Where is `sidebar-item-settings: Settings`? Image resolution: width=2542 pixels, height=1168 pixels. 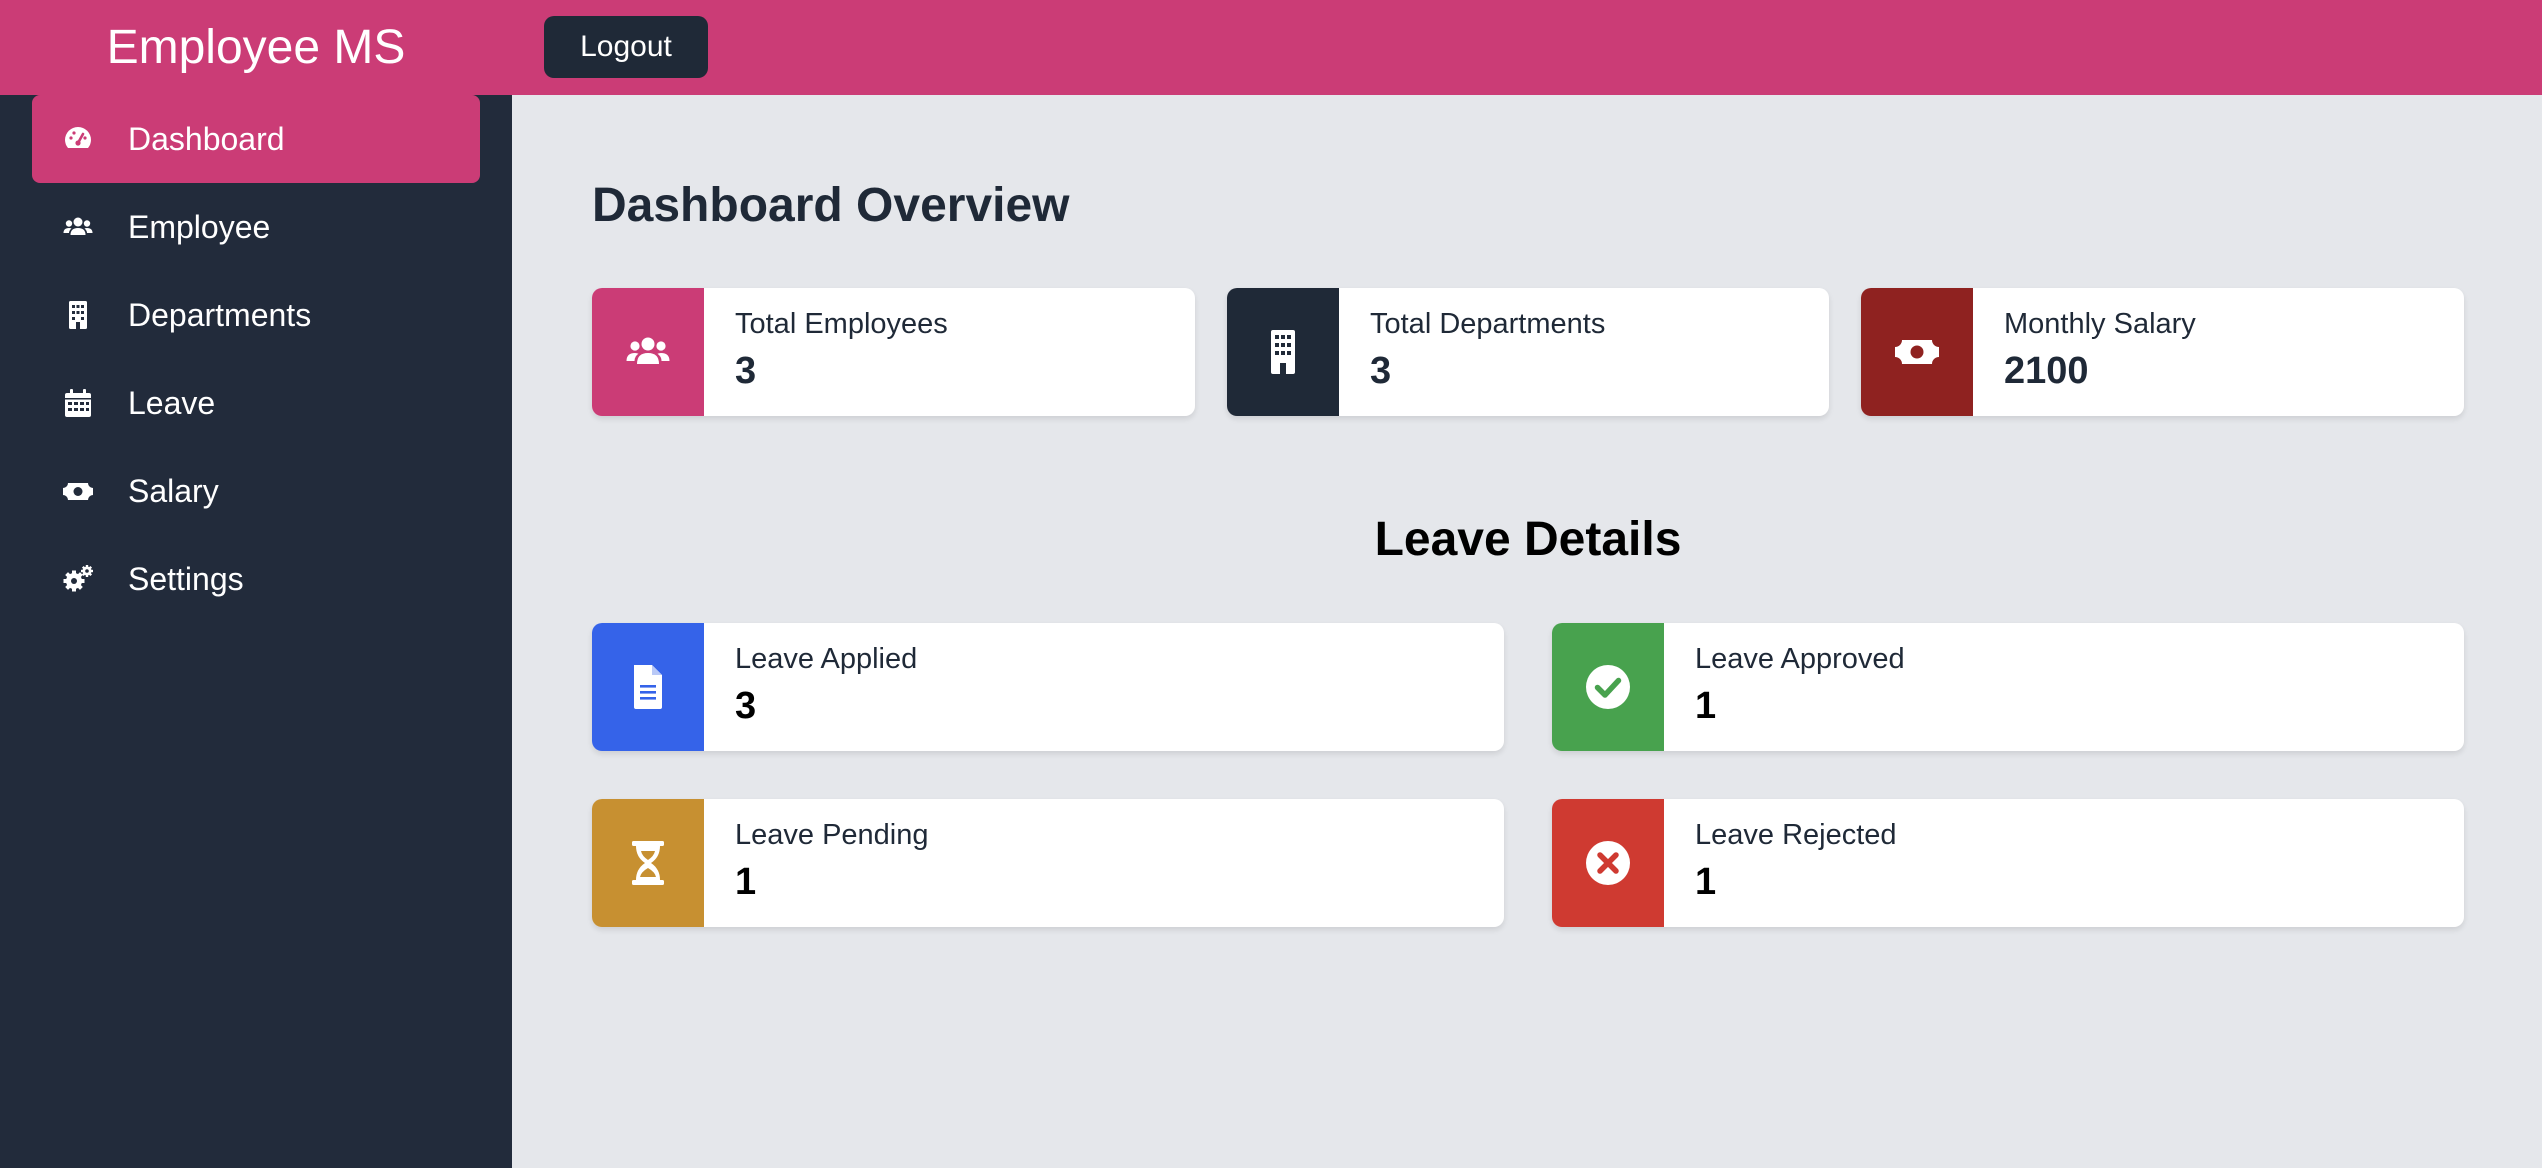 sidebar-item-settings: Settings is located at coordinates (256, 579).